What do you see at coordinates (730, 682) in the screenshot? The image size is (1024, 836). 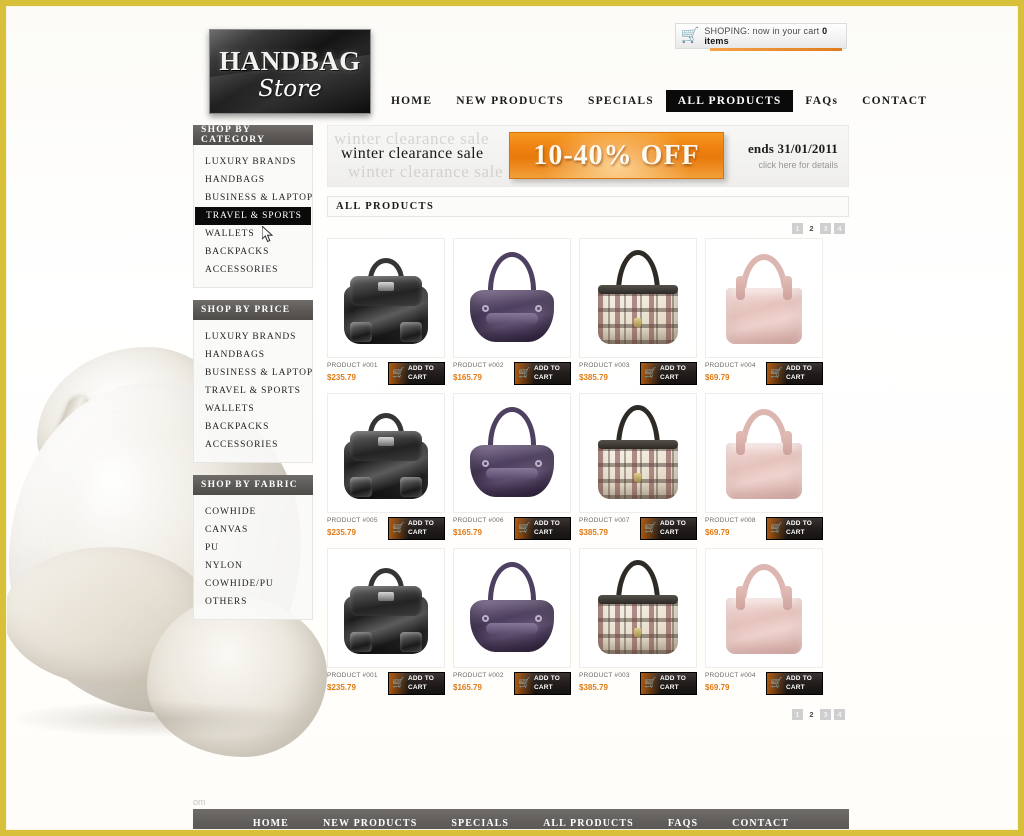 I see `product-info: PRODUCT #004 $69.79` at bounding box center [730, 682].